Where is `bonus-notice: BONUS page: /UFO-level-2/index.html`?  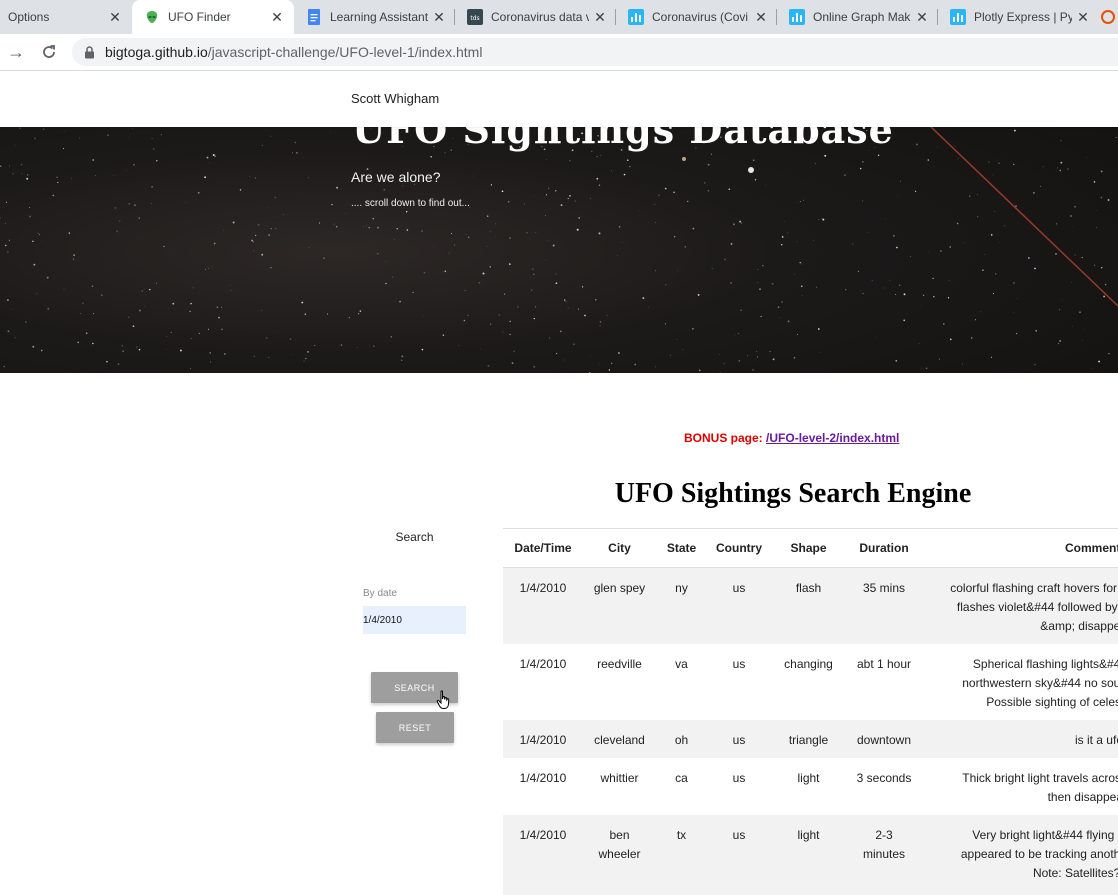
bonus-notice: BONUS page: /UFO-level-2/index.html is located at coordinates (791, 438).